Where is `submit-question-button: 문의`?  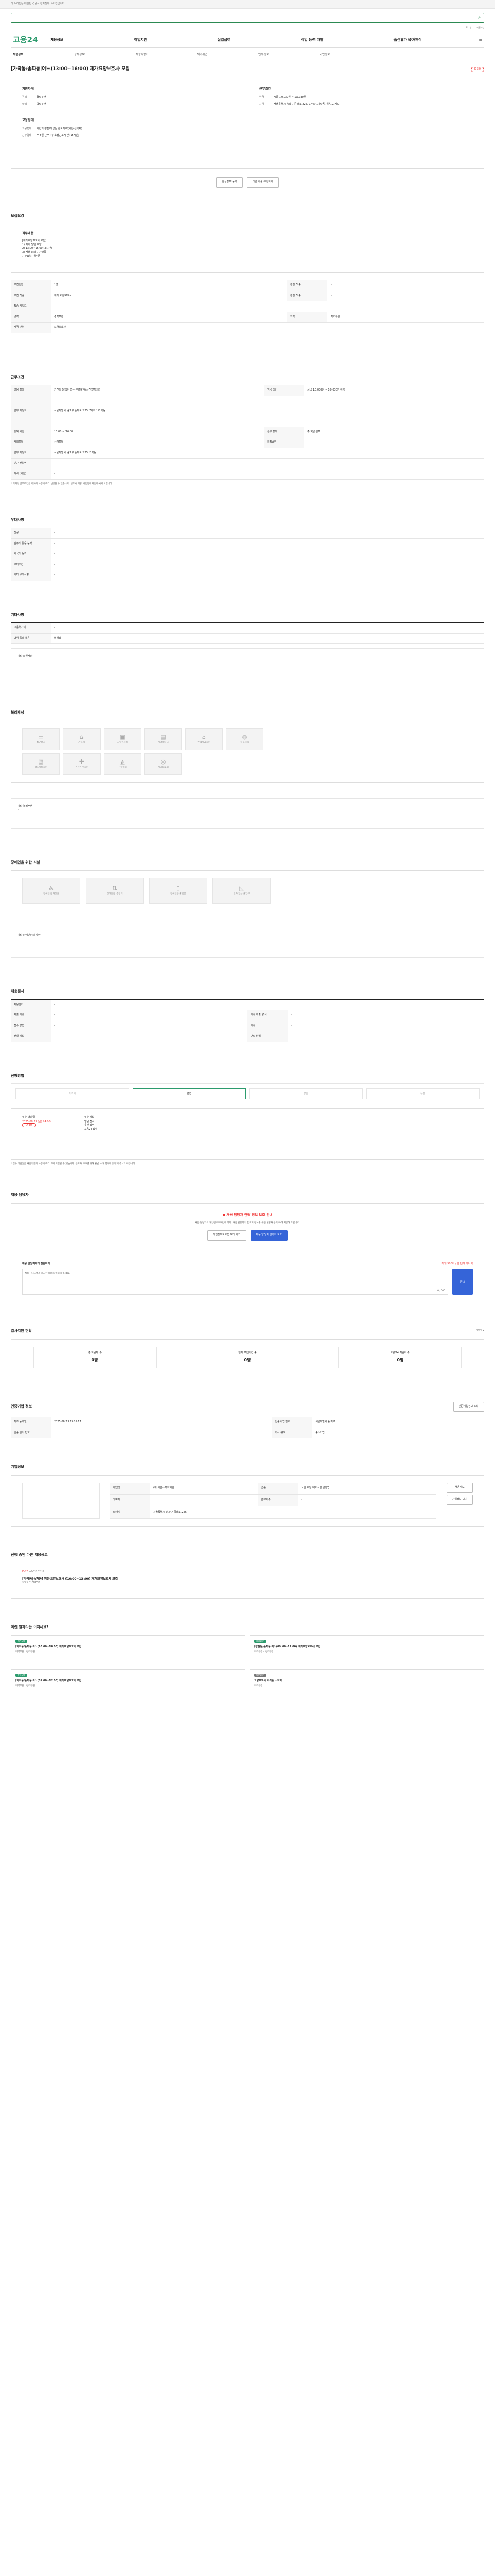
submit-question-button: 문의 is located at coordinates (462, 1282).